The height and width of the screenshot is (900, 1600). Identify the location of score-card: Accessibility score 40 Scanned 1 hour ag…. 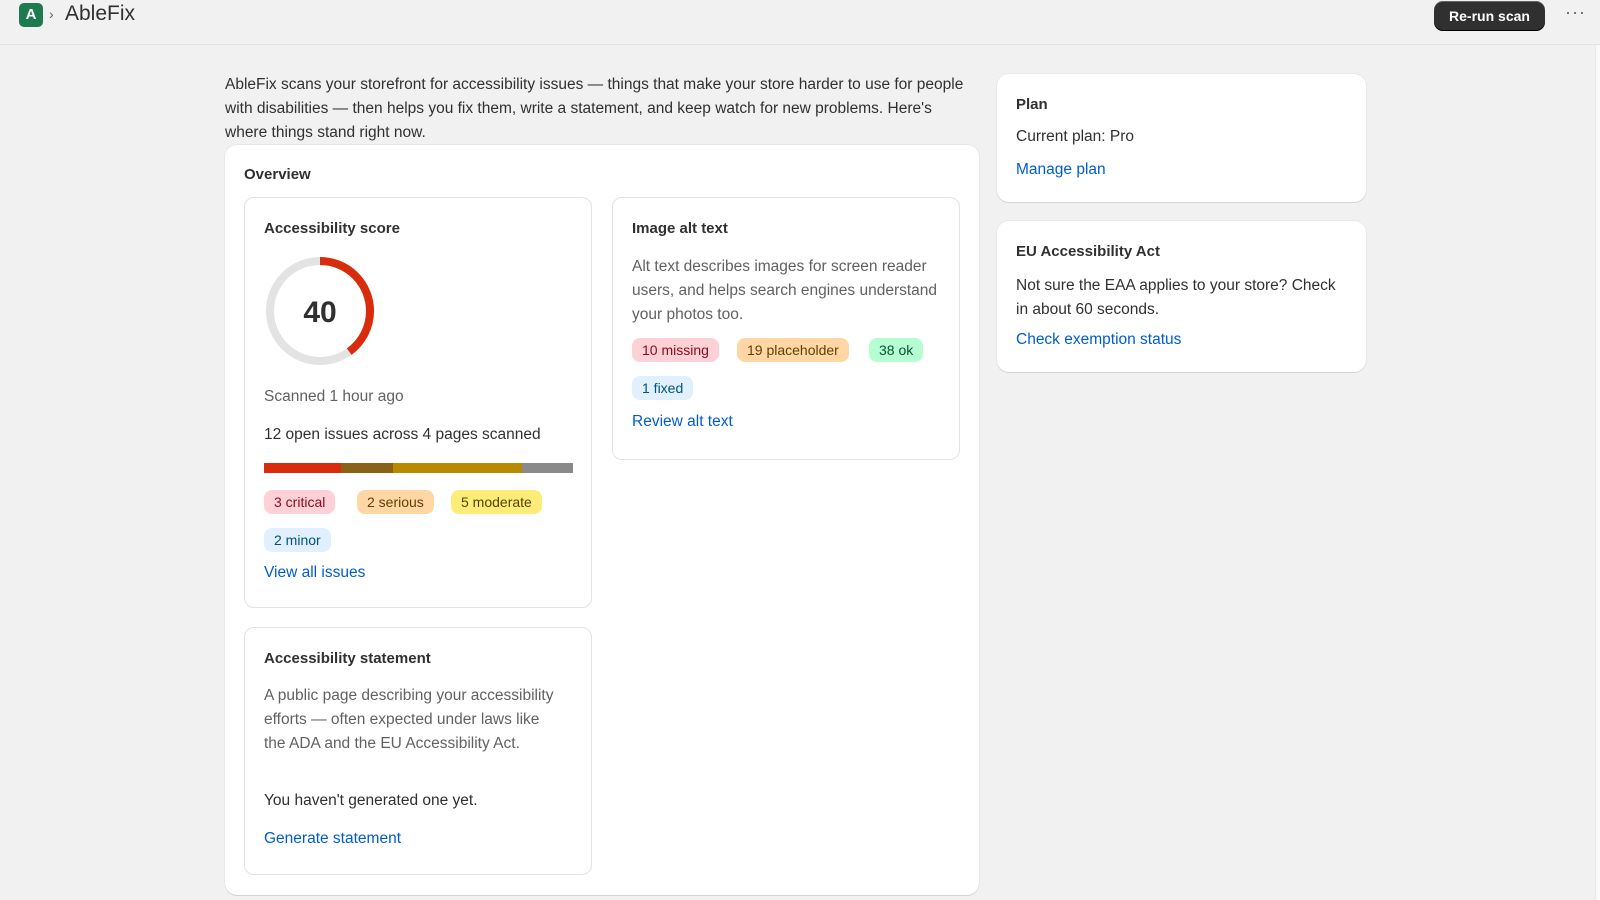
(418, 402).